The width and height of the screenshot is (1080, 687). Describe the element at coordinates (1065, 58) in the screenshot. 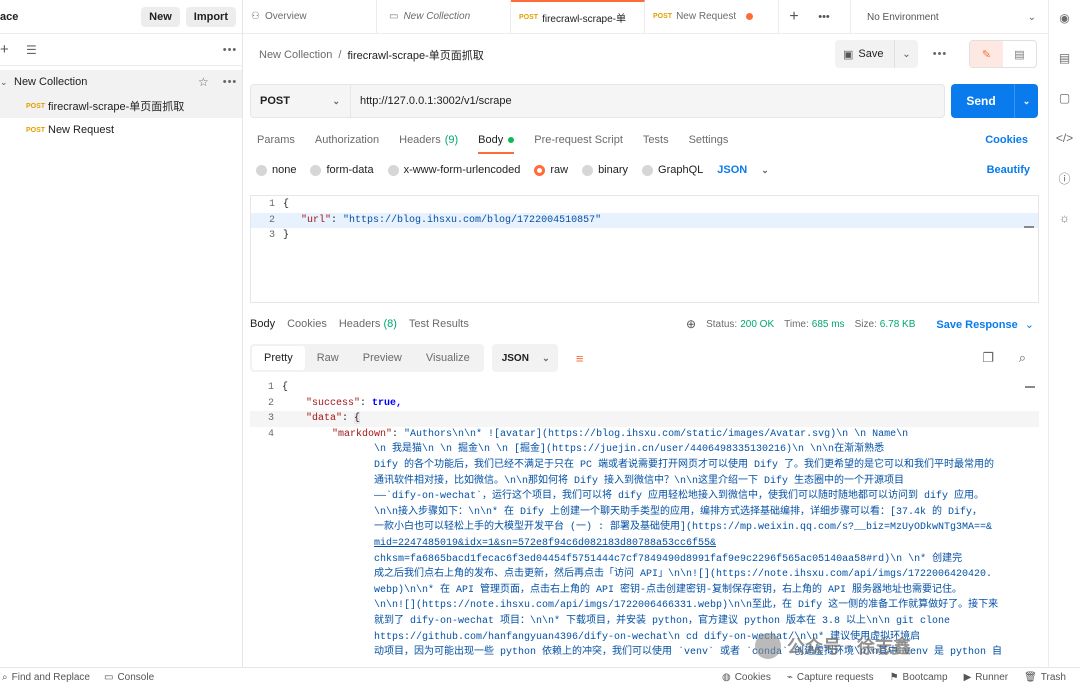

I see `documentation-icon: ▤` at that location.